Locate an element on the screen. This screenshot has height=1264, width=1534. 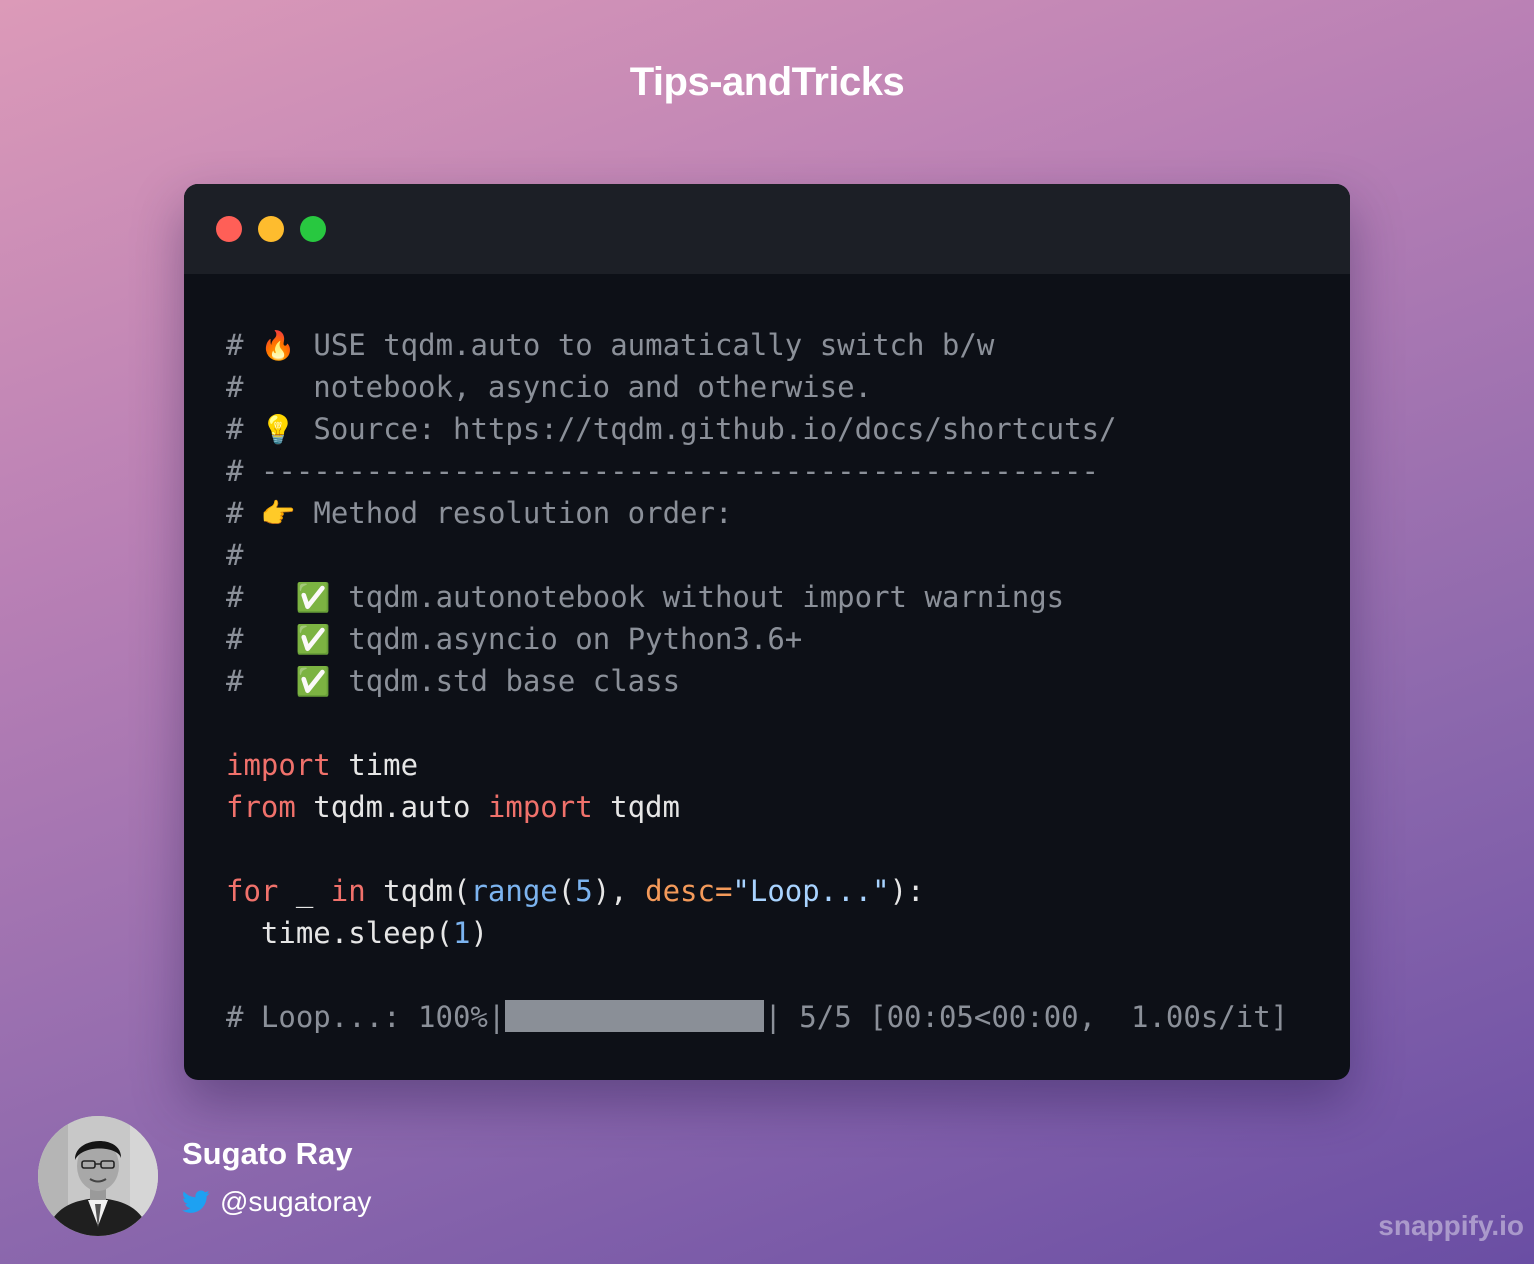
close-window-button is located at coordinates (229, 229).